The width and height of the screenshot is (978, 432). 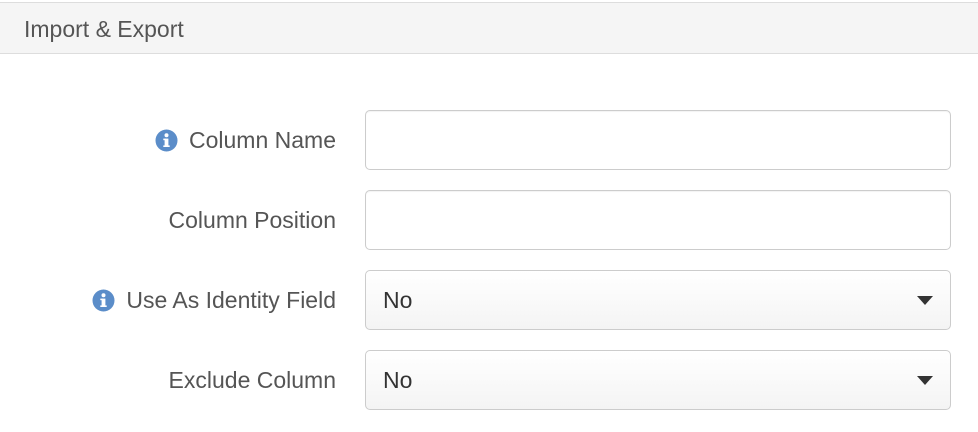 I want to click on exclude-column-label: Exclude Column, so click(x=252, y=380).